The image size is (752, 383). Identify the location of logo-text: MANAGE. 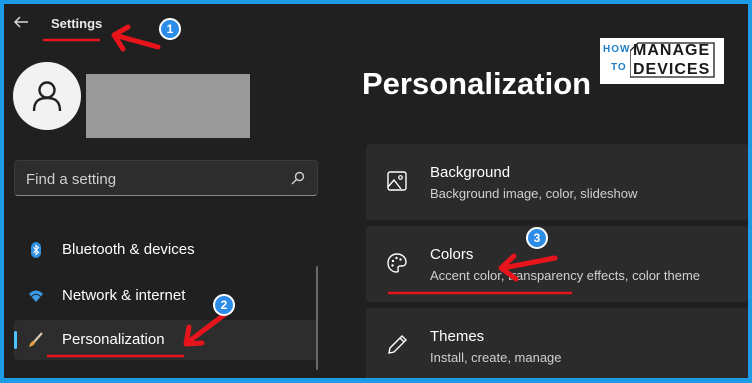
(672, 50).